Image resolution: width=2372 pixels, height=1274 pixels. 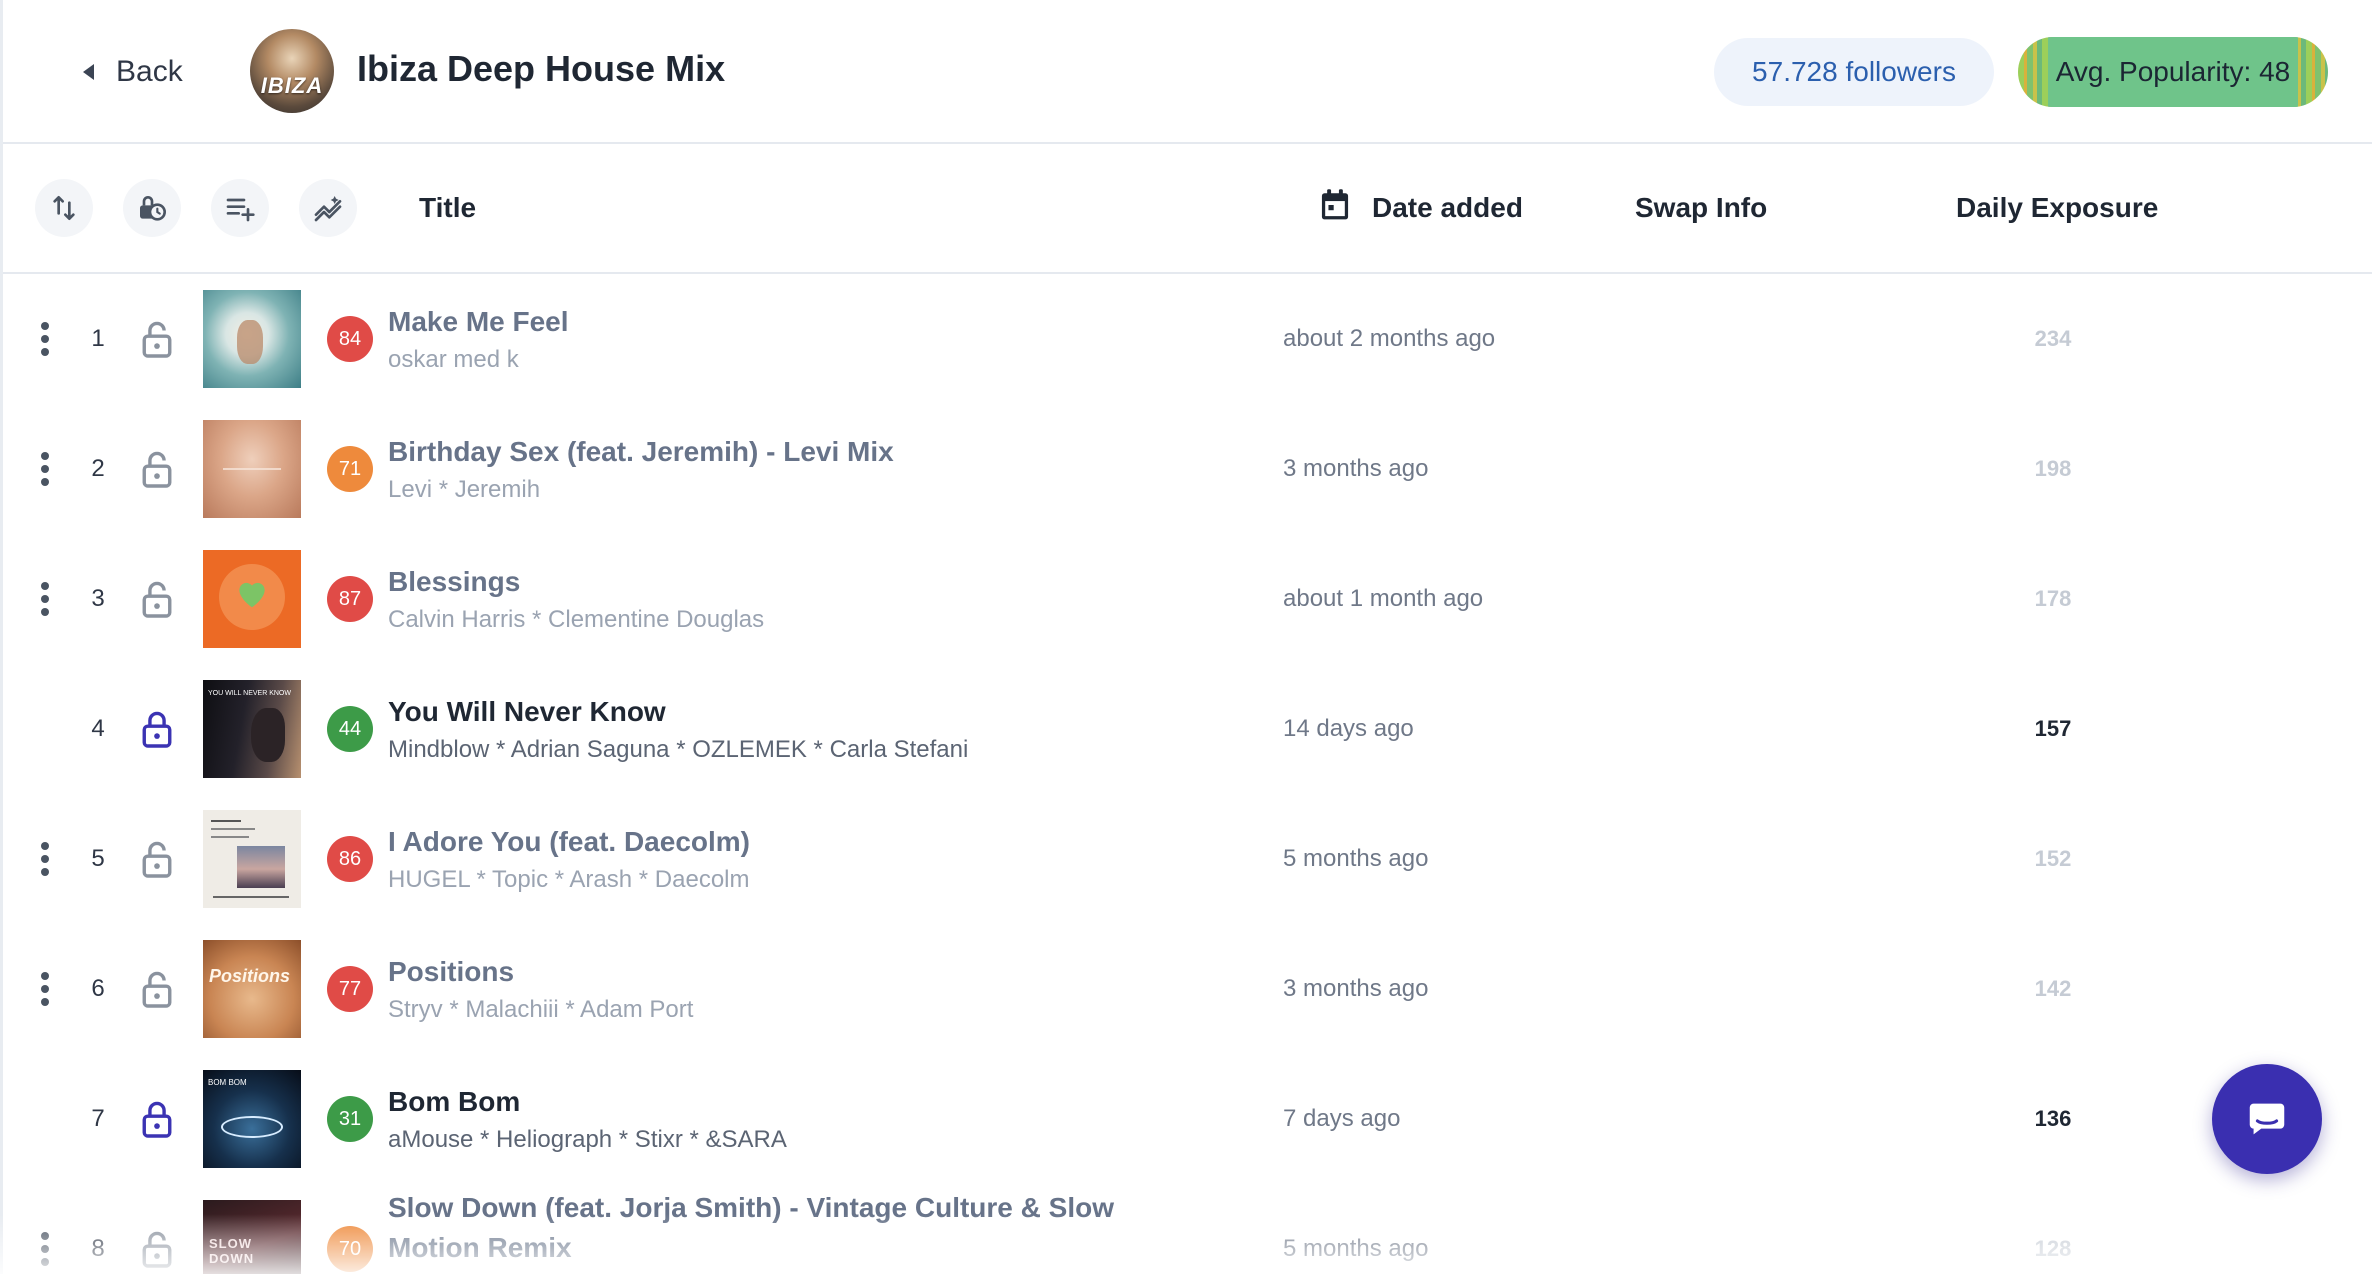 What do you see at coordinates (1389, 338) in the screenshot?
I see `date-added: about 2 months ago` at bounding box center [1389, 338].